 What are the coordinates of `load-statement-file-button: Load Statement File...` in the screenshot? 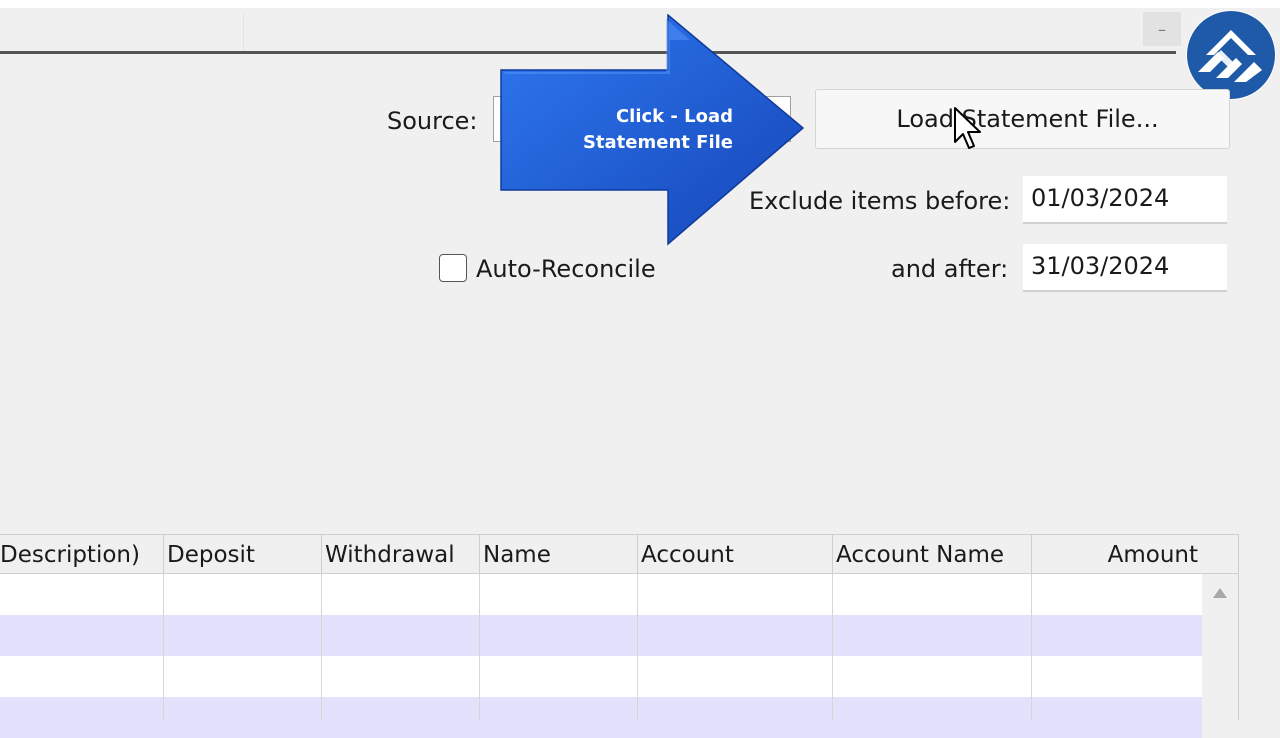 It's located at (1022, 119).